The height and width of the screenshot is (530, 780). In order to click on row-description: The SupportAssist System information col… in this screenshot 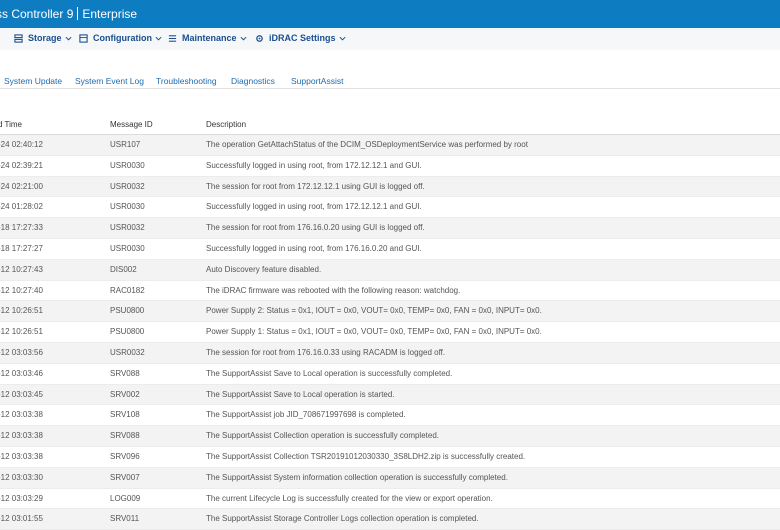, I will do `click(357, 477)`.